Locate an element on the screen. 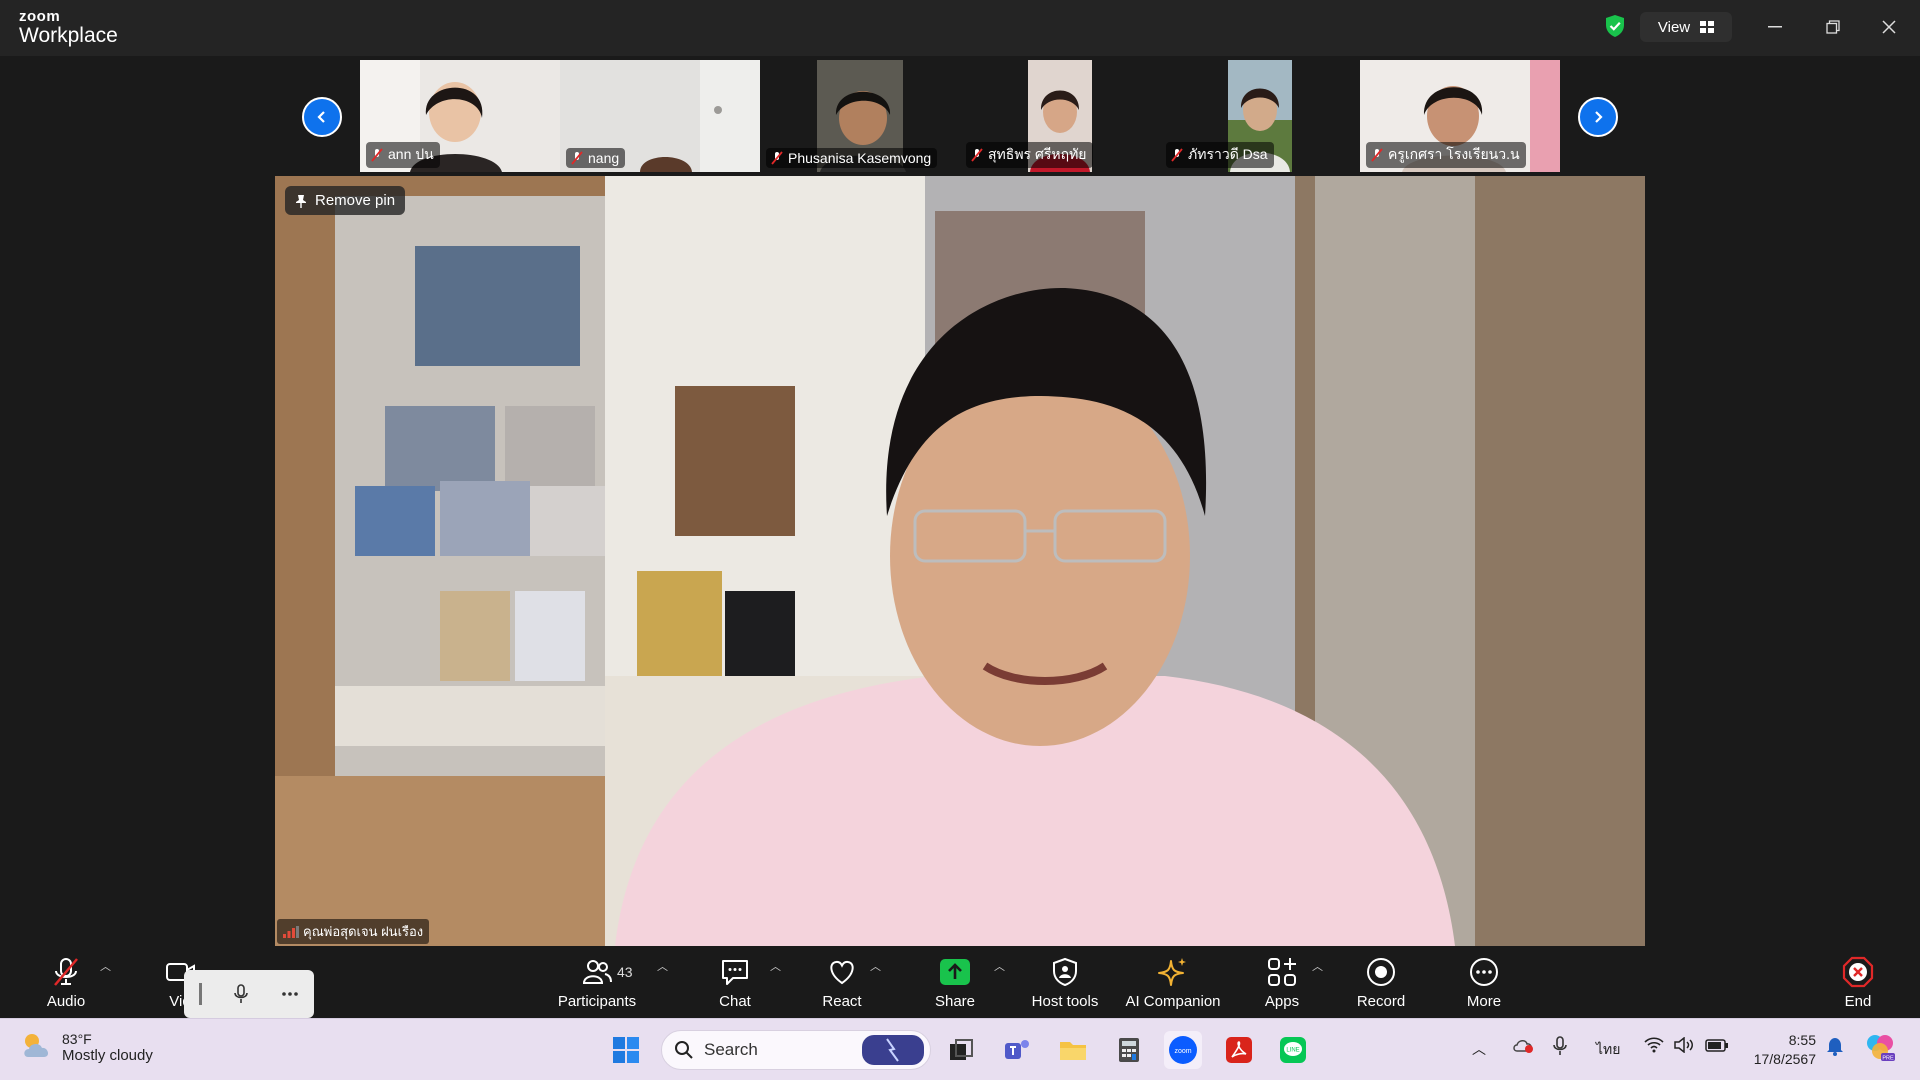 This screenshot has height=1080, width=1920. security-shield-icon is located at coordinates (1615, 26).